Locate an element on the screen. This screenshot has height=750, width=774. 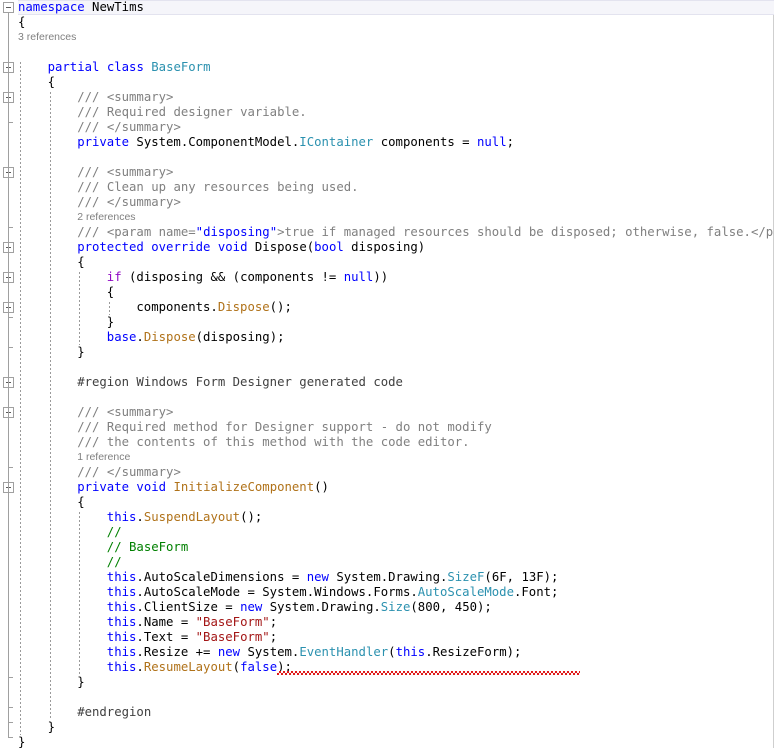
code-token: Dispose( is located at coordinates (281, 247).